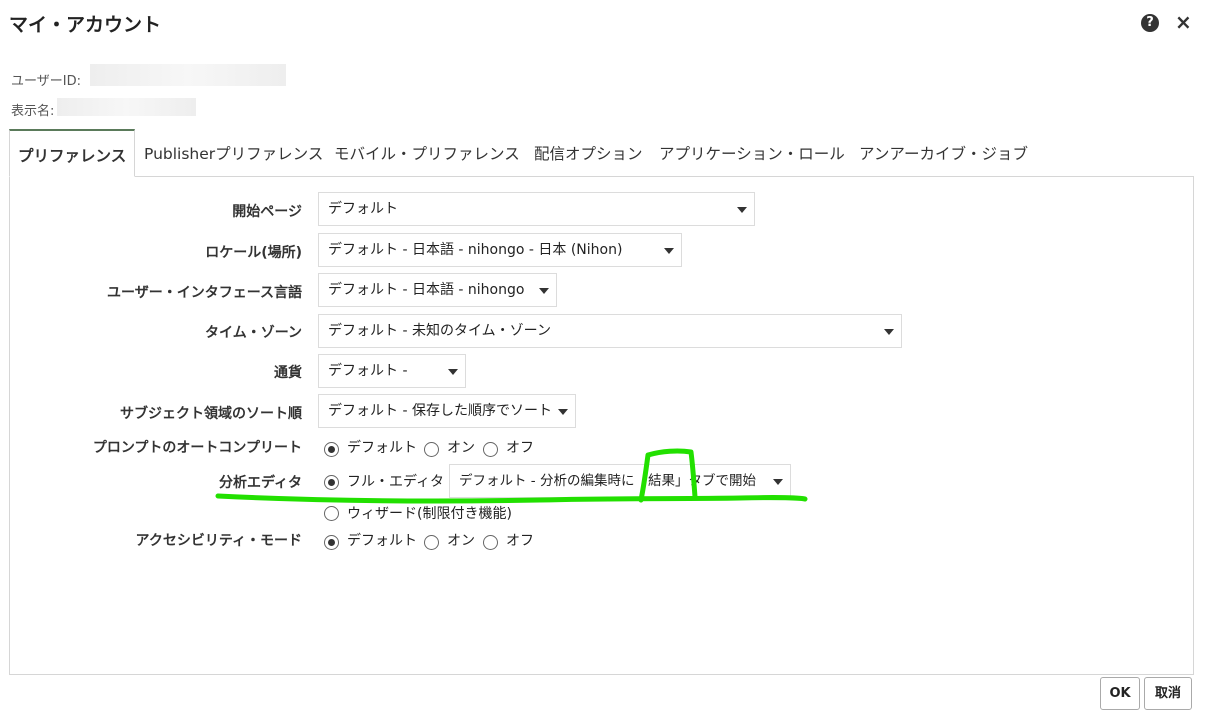 This screenshot has width=1206, height=723. What do you see at coordinates (33, 111) in the screenshot?
I see `display-name-label: 表示名:` at bounding box center [33, 111].